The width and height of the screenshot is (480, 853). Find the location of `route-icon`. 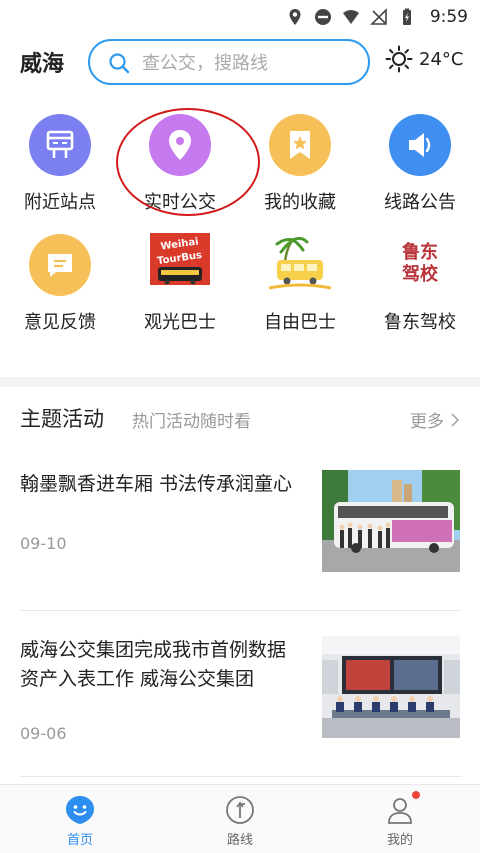

route-icon is located at coordinates (240, 810).